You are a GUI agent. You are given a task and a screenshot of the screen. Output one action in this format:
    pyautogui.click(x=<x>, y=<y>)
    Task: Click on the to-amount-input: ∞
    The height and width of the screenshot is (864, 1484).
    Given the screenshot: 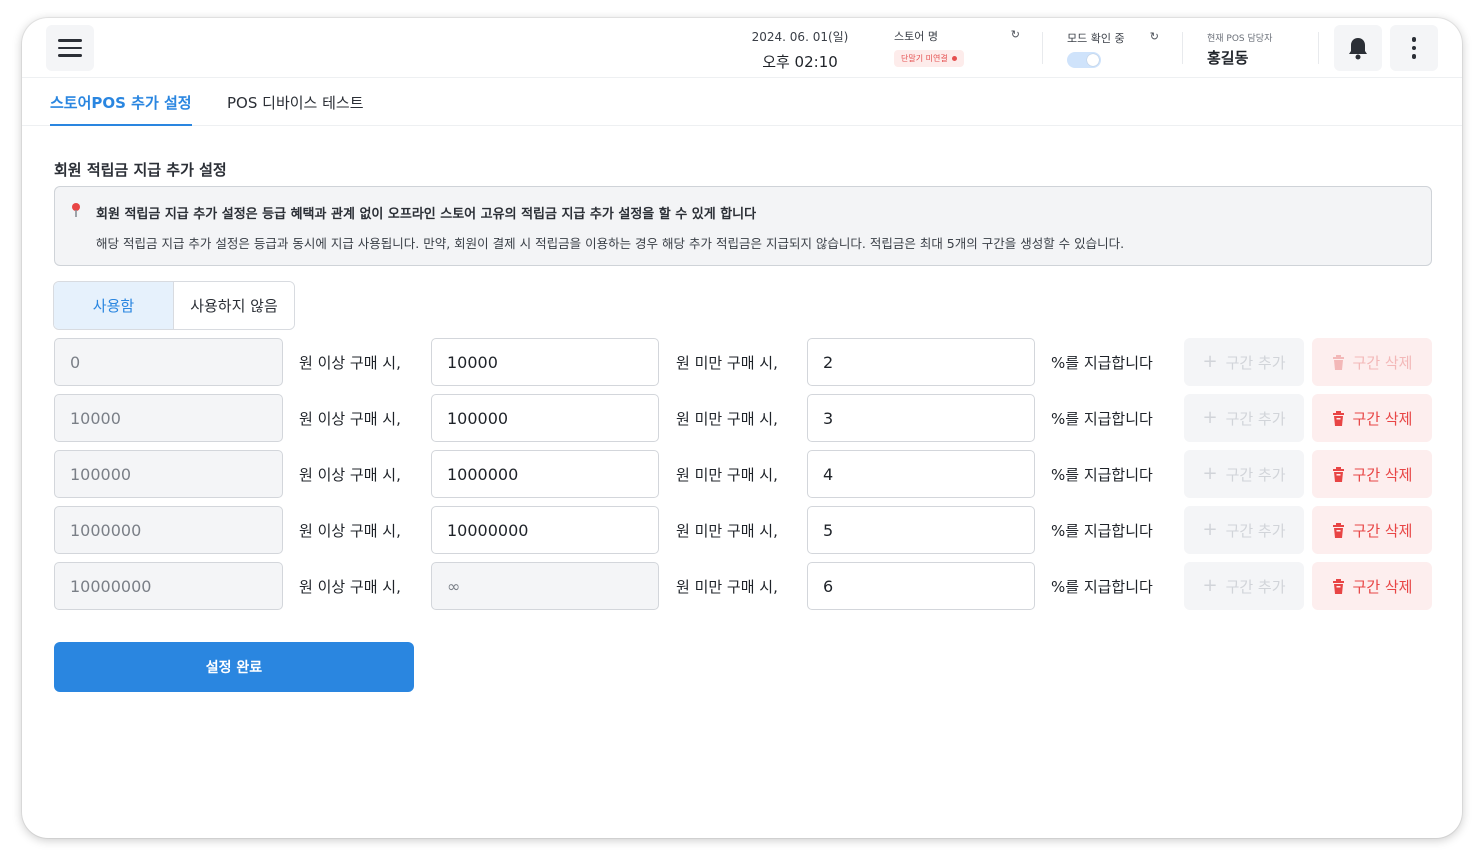 What is the action you would take?
    pyautogui.click(x=545, y=586)
    